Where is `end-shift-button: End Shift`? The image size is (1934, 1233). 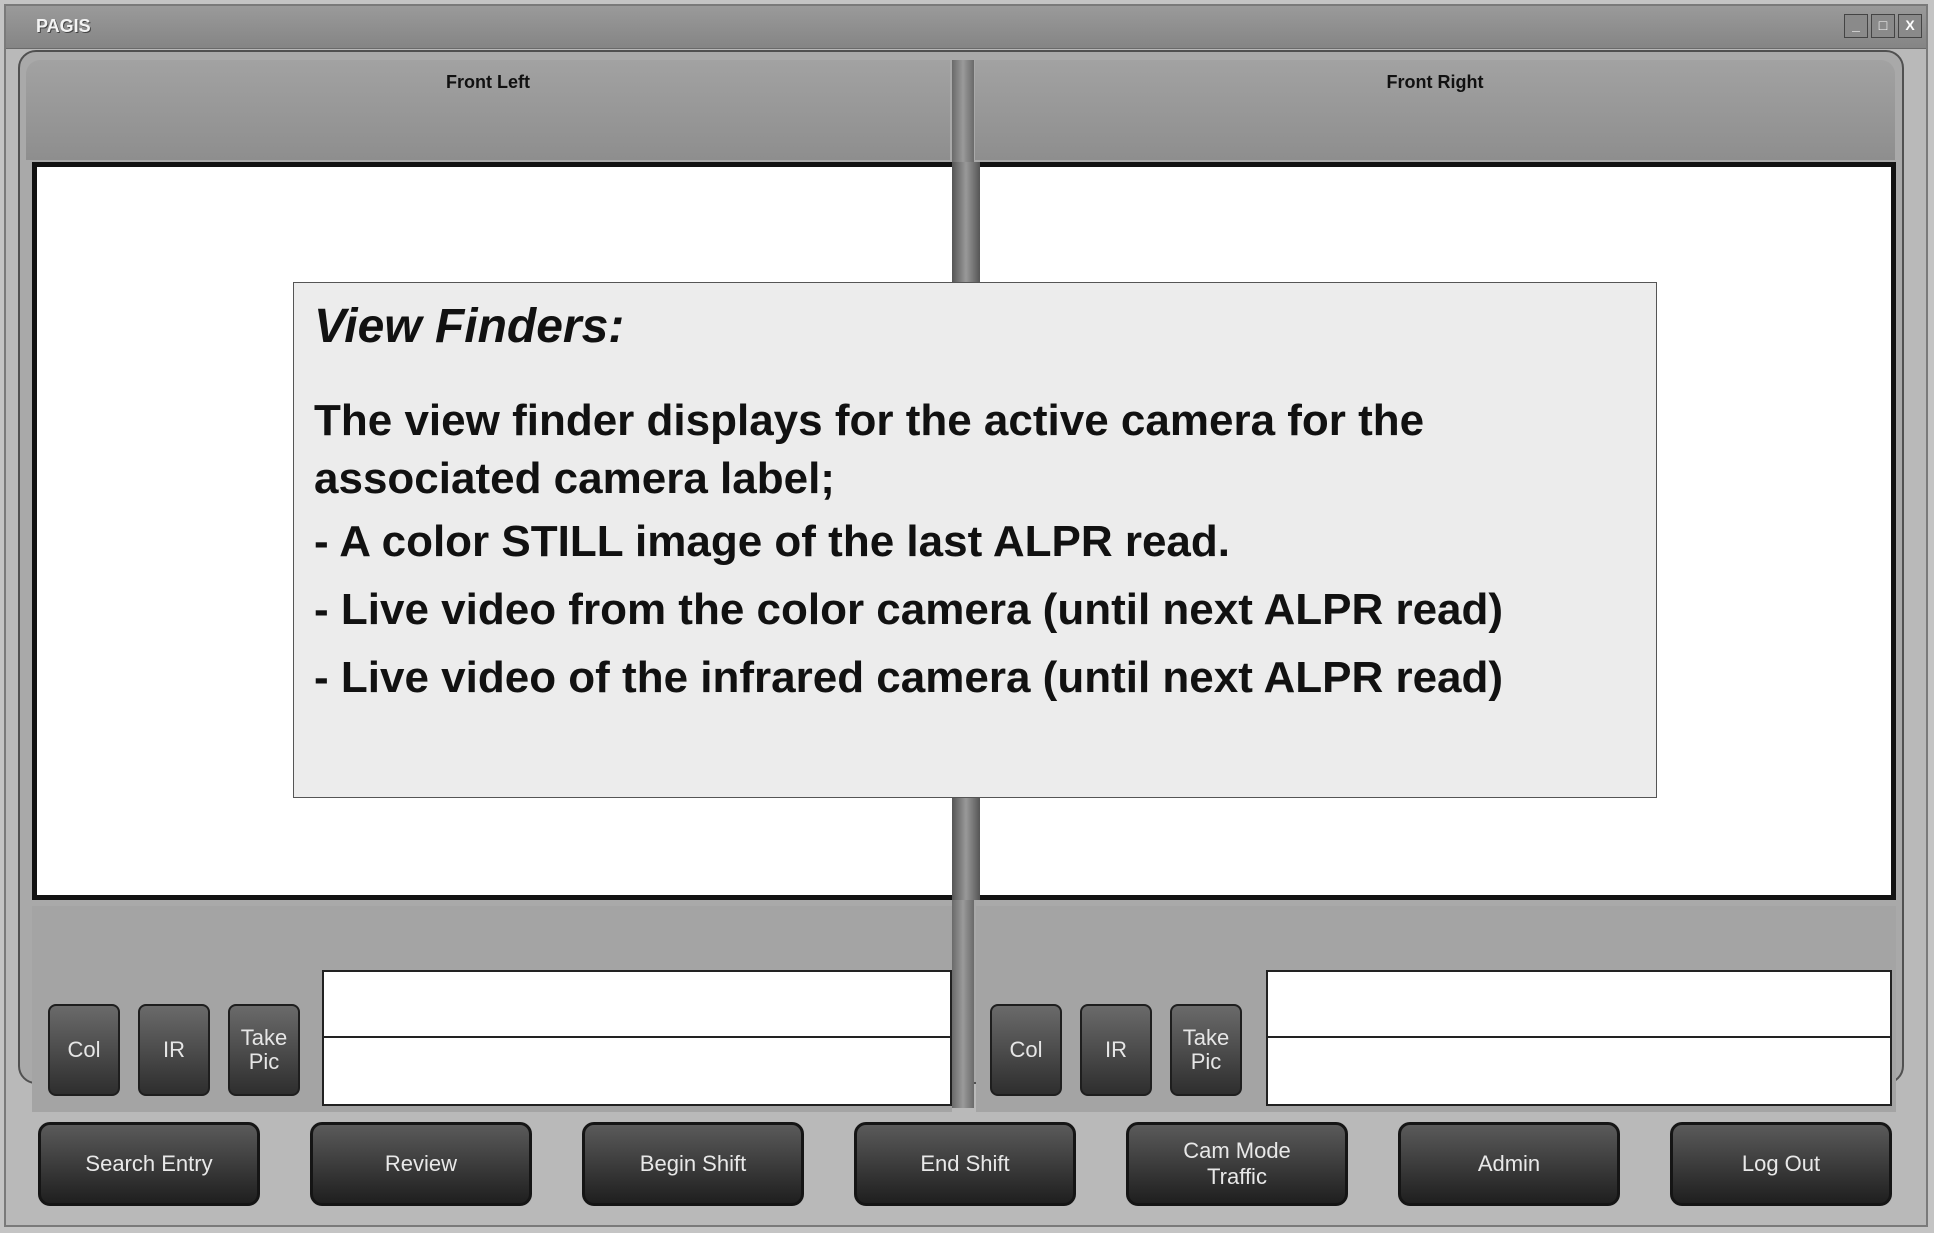 end-shift-button: End Shift is located at coordinates (965, 1164).